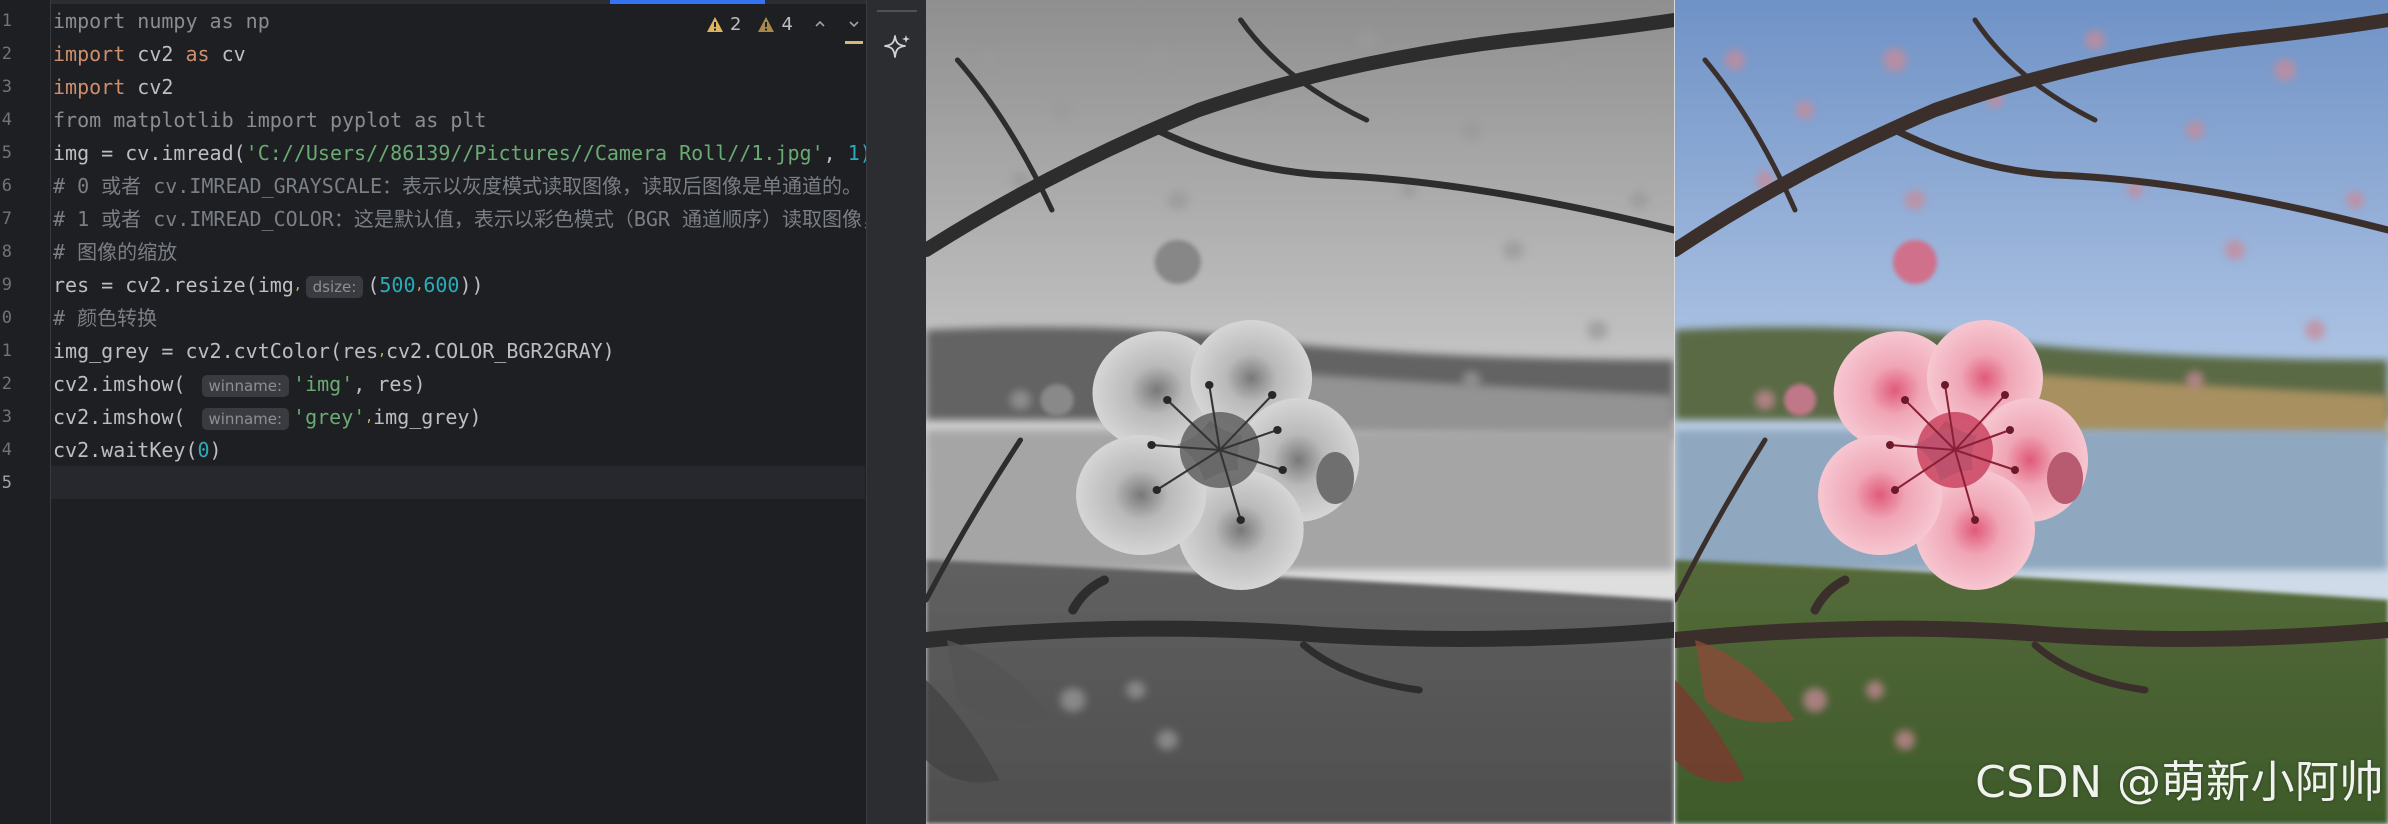 This screenshot has width=2388, height=824. What do you see at coordinates (897, 412) in the screenshot?
I see `right-tool-strip` at bounding box center [897, 412].